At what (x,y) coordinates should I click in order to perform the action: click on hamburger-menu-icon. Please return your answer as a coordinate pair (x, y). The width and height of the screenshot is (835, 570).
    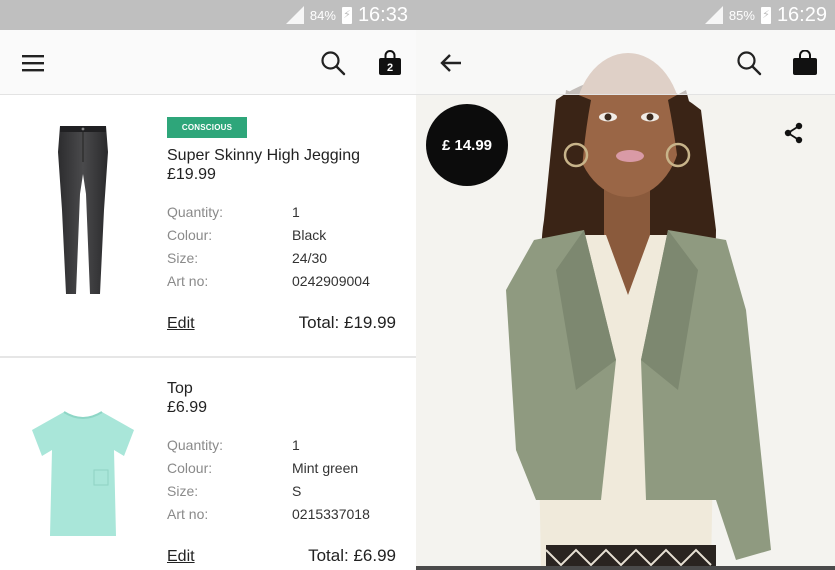
    Looking at the image, I should click on (33, 63).